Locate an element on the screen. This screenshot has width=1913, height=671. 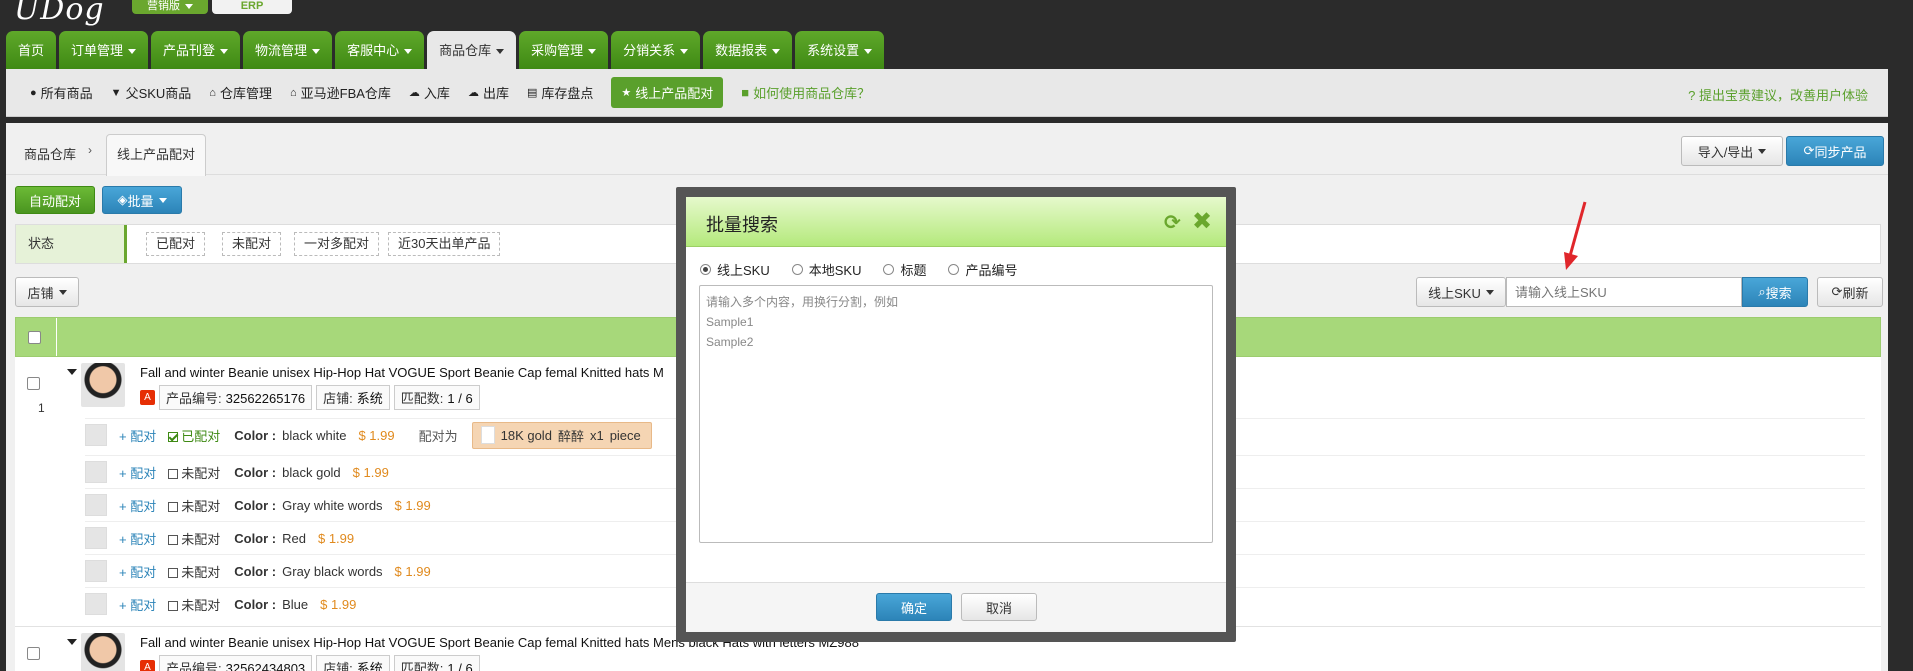
placeholder-line: Sample2 is located at coordinates (730, 342).